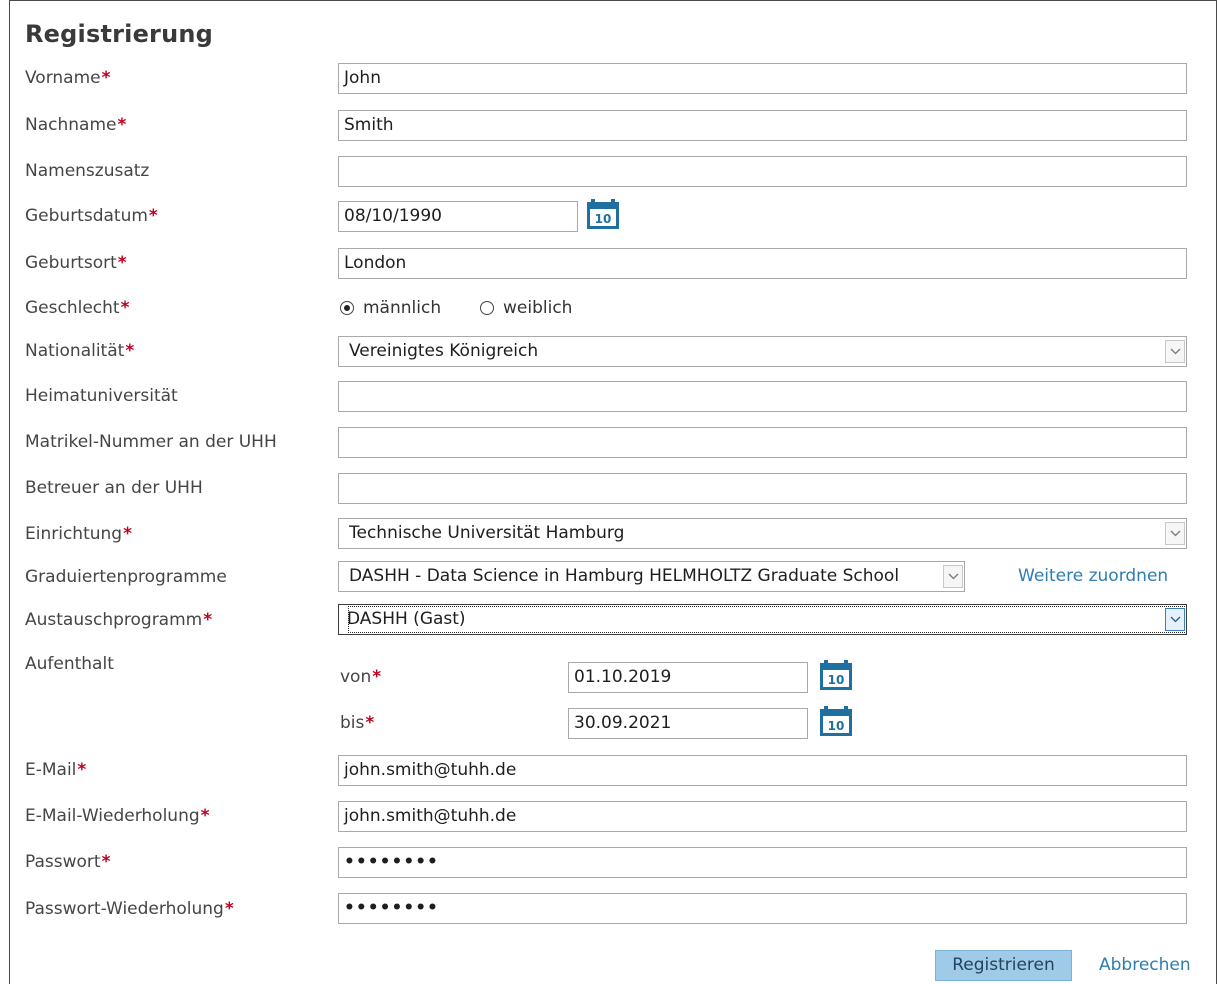 The image size is (1217, 984). What do you see at coordinates (762, 908) in the screenshot?
I see `password-repeat-input: ••••••••` at bounding box center [762, 908].